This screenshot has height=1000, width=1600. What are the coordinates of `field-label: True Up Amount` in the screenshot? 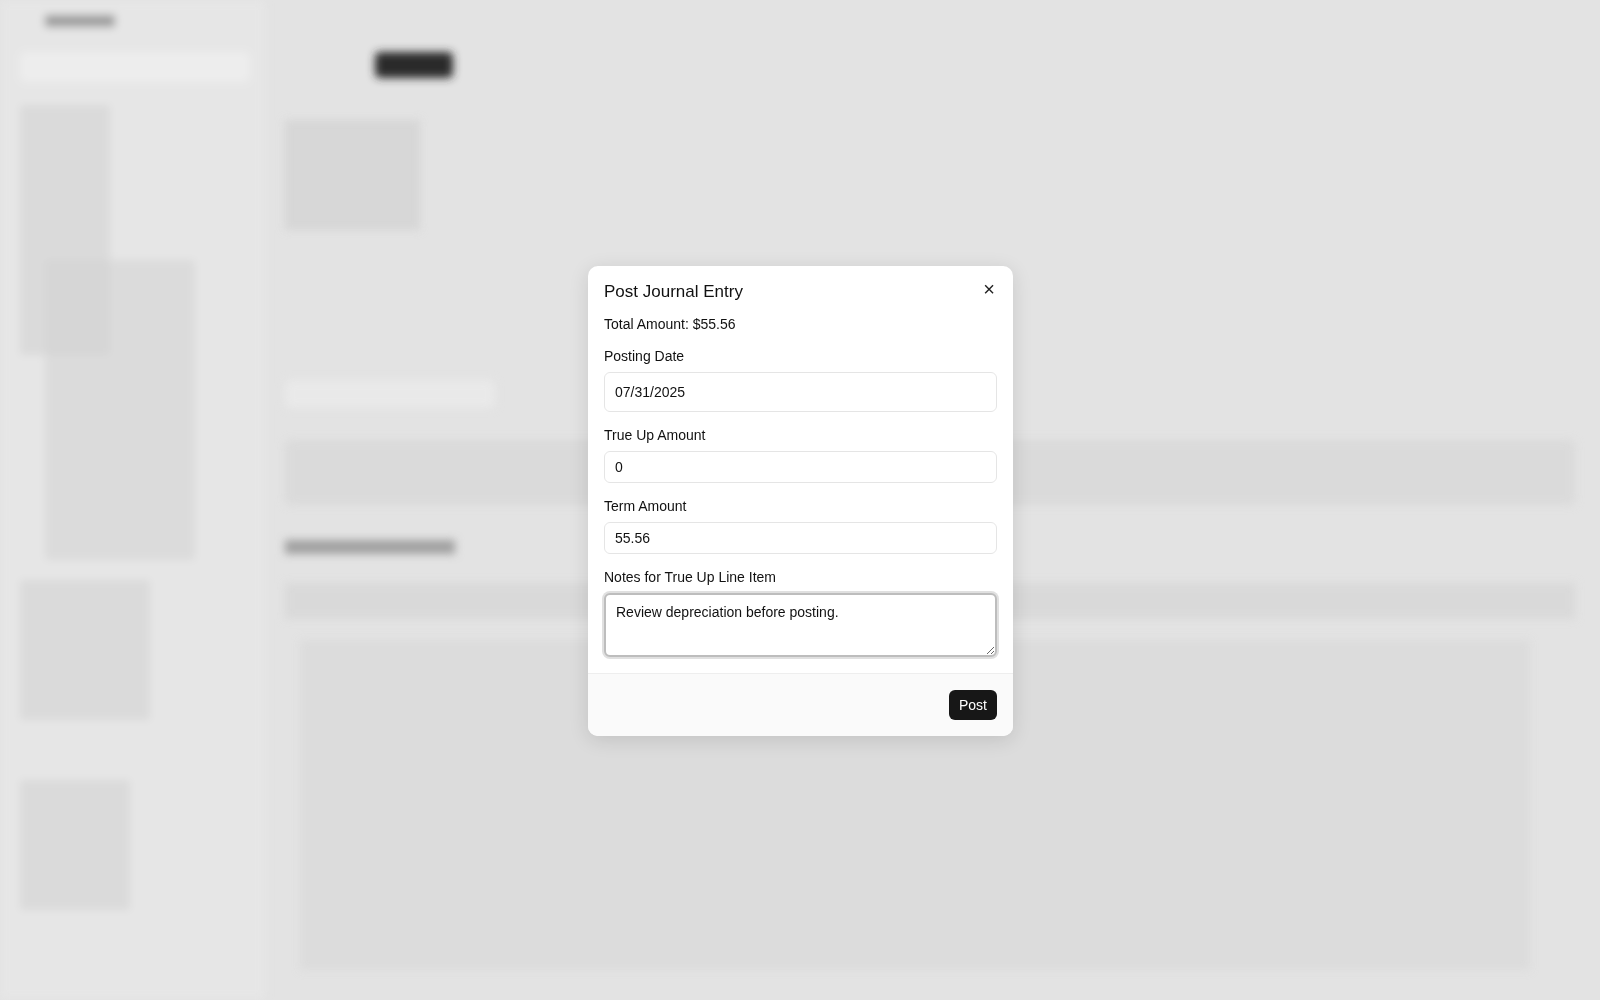 It's located at (655, 435).